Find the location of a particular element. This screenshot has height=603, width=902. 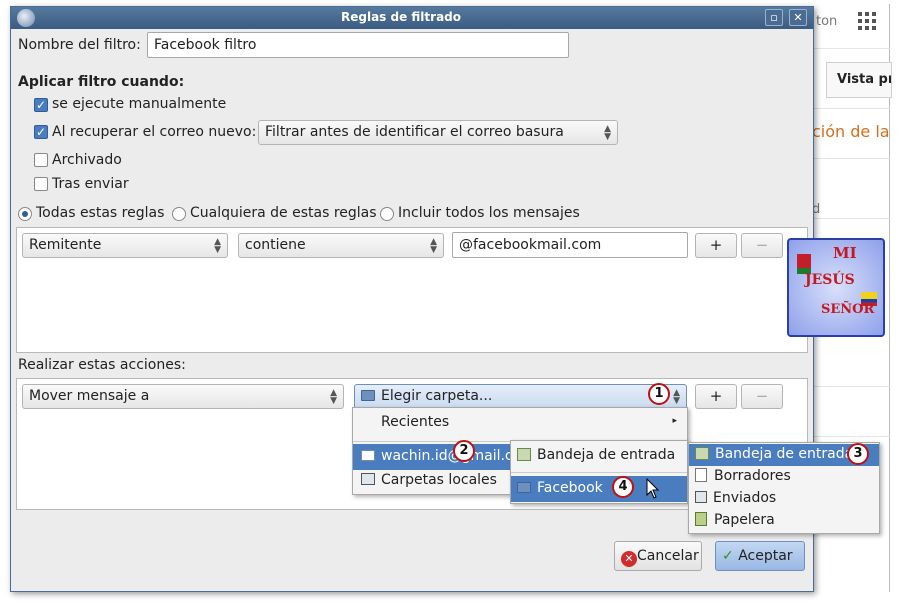

menu-item-drafts-label: Borradores is located at coordinates (752, 476).